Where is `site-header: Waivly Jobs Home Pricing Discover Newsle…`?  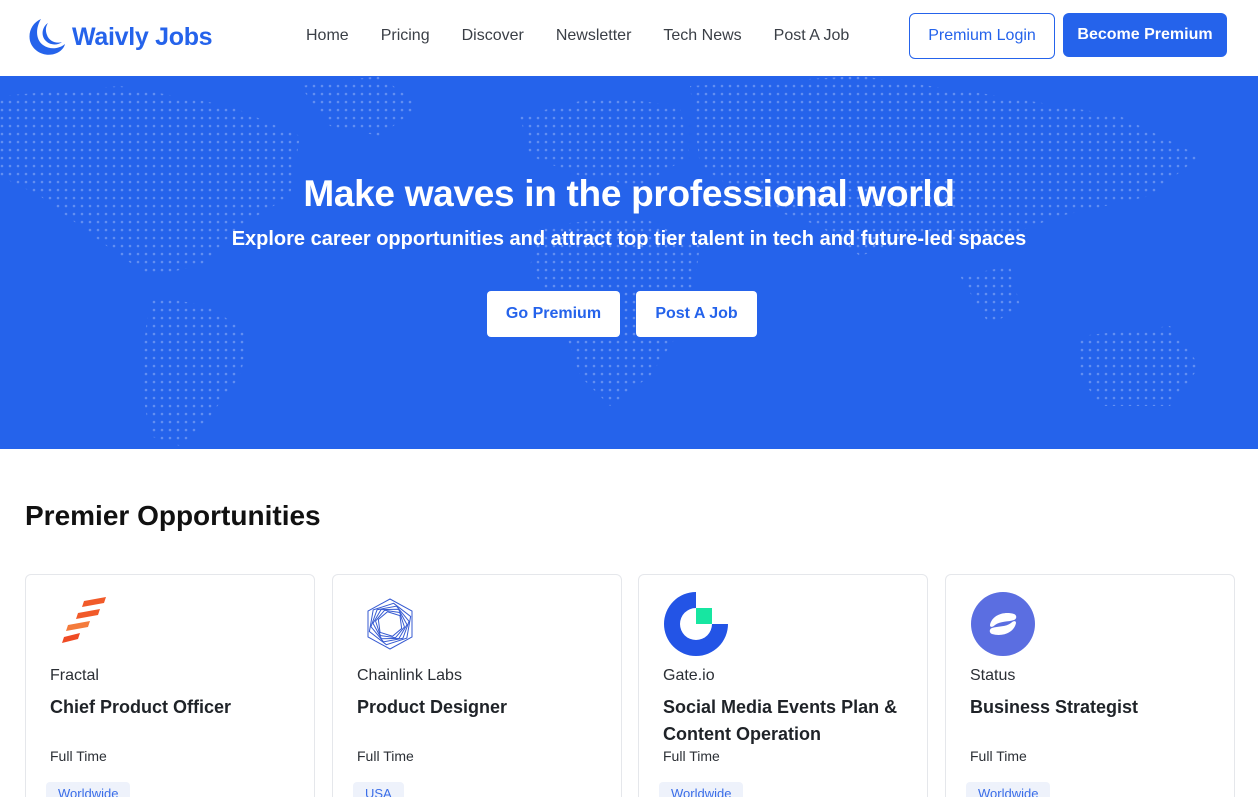 site-header: Waivly Jobs Home Pricing Discover Newsle… is located at coordinates (629, 38).